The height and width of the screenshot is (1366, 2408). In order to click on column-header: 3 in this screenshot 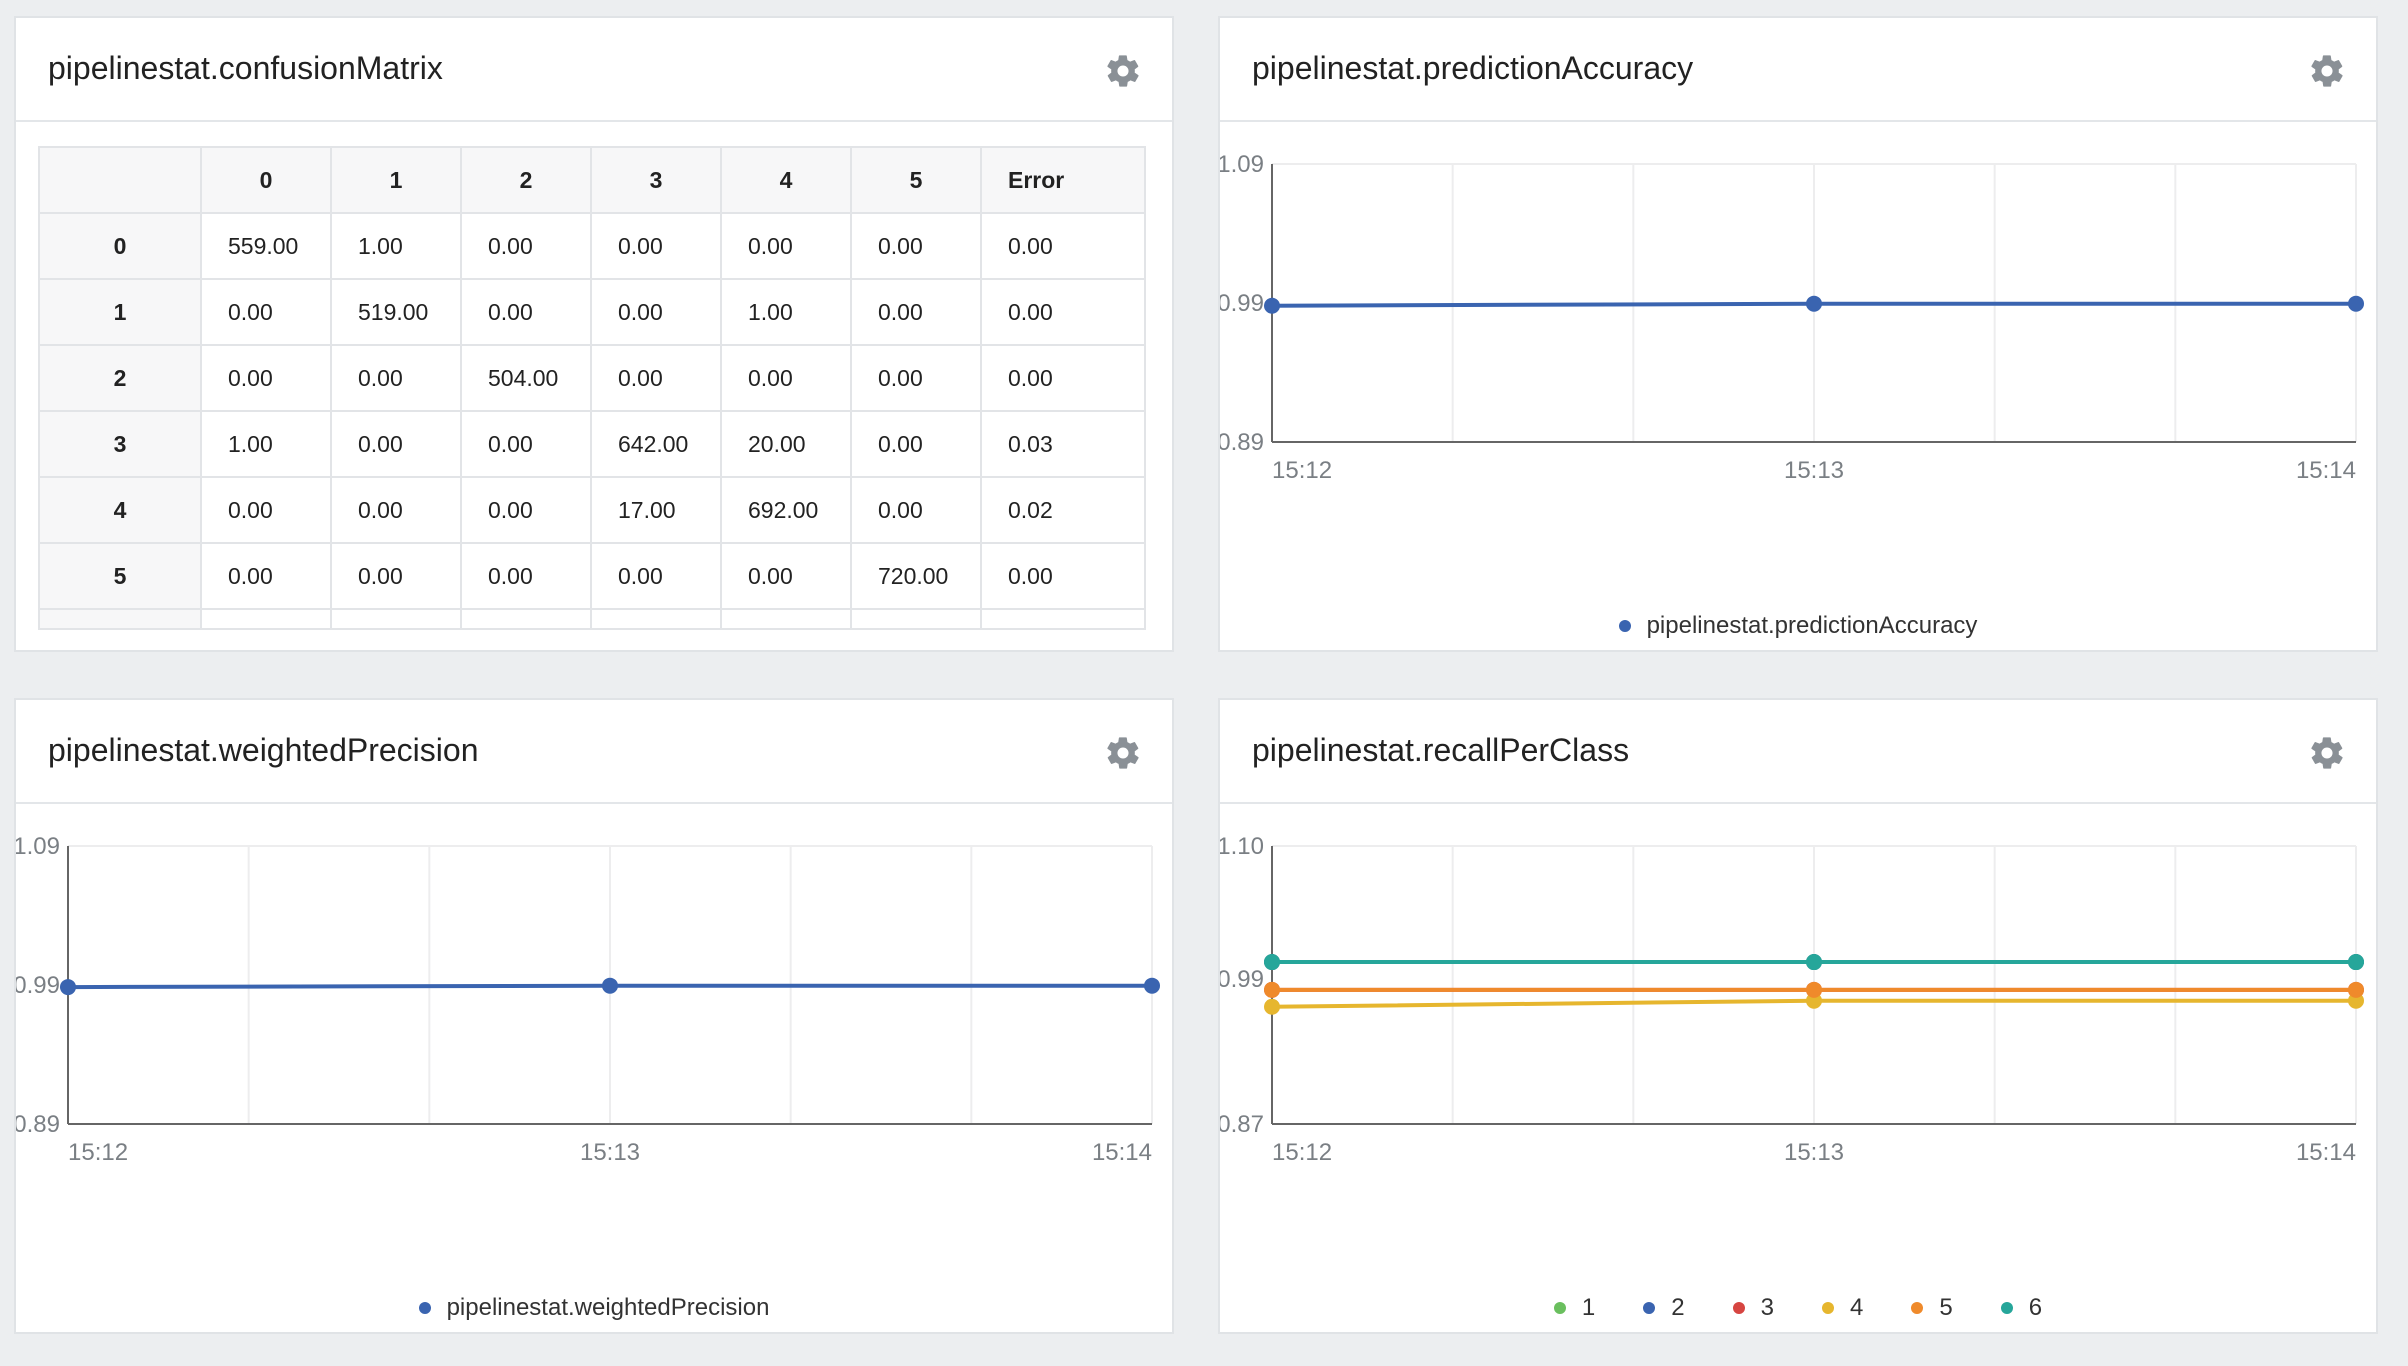, I will do `click(656, 180)`.